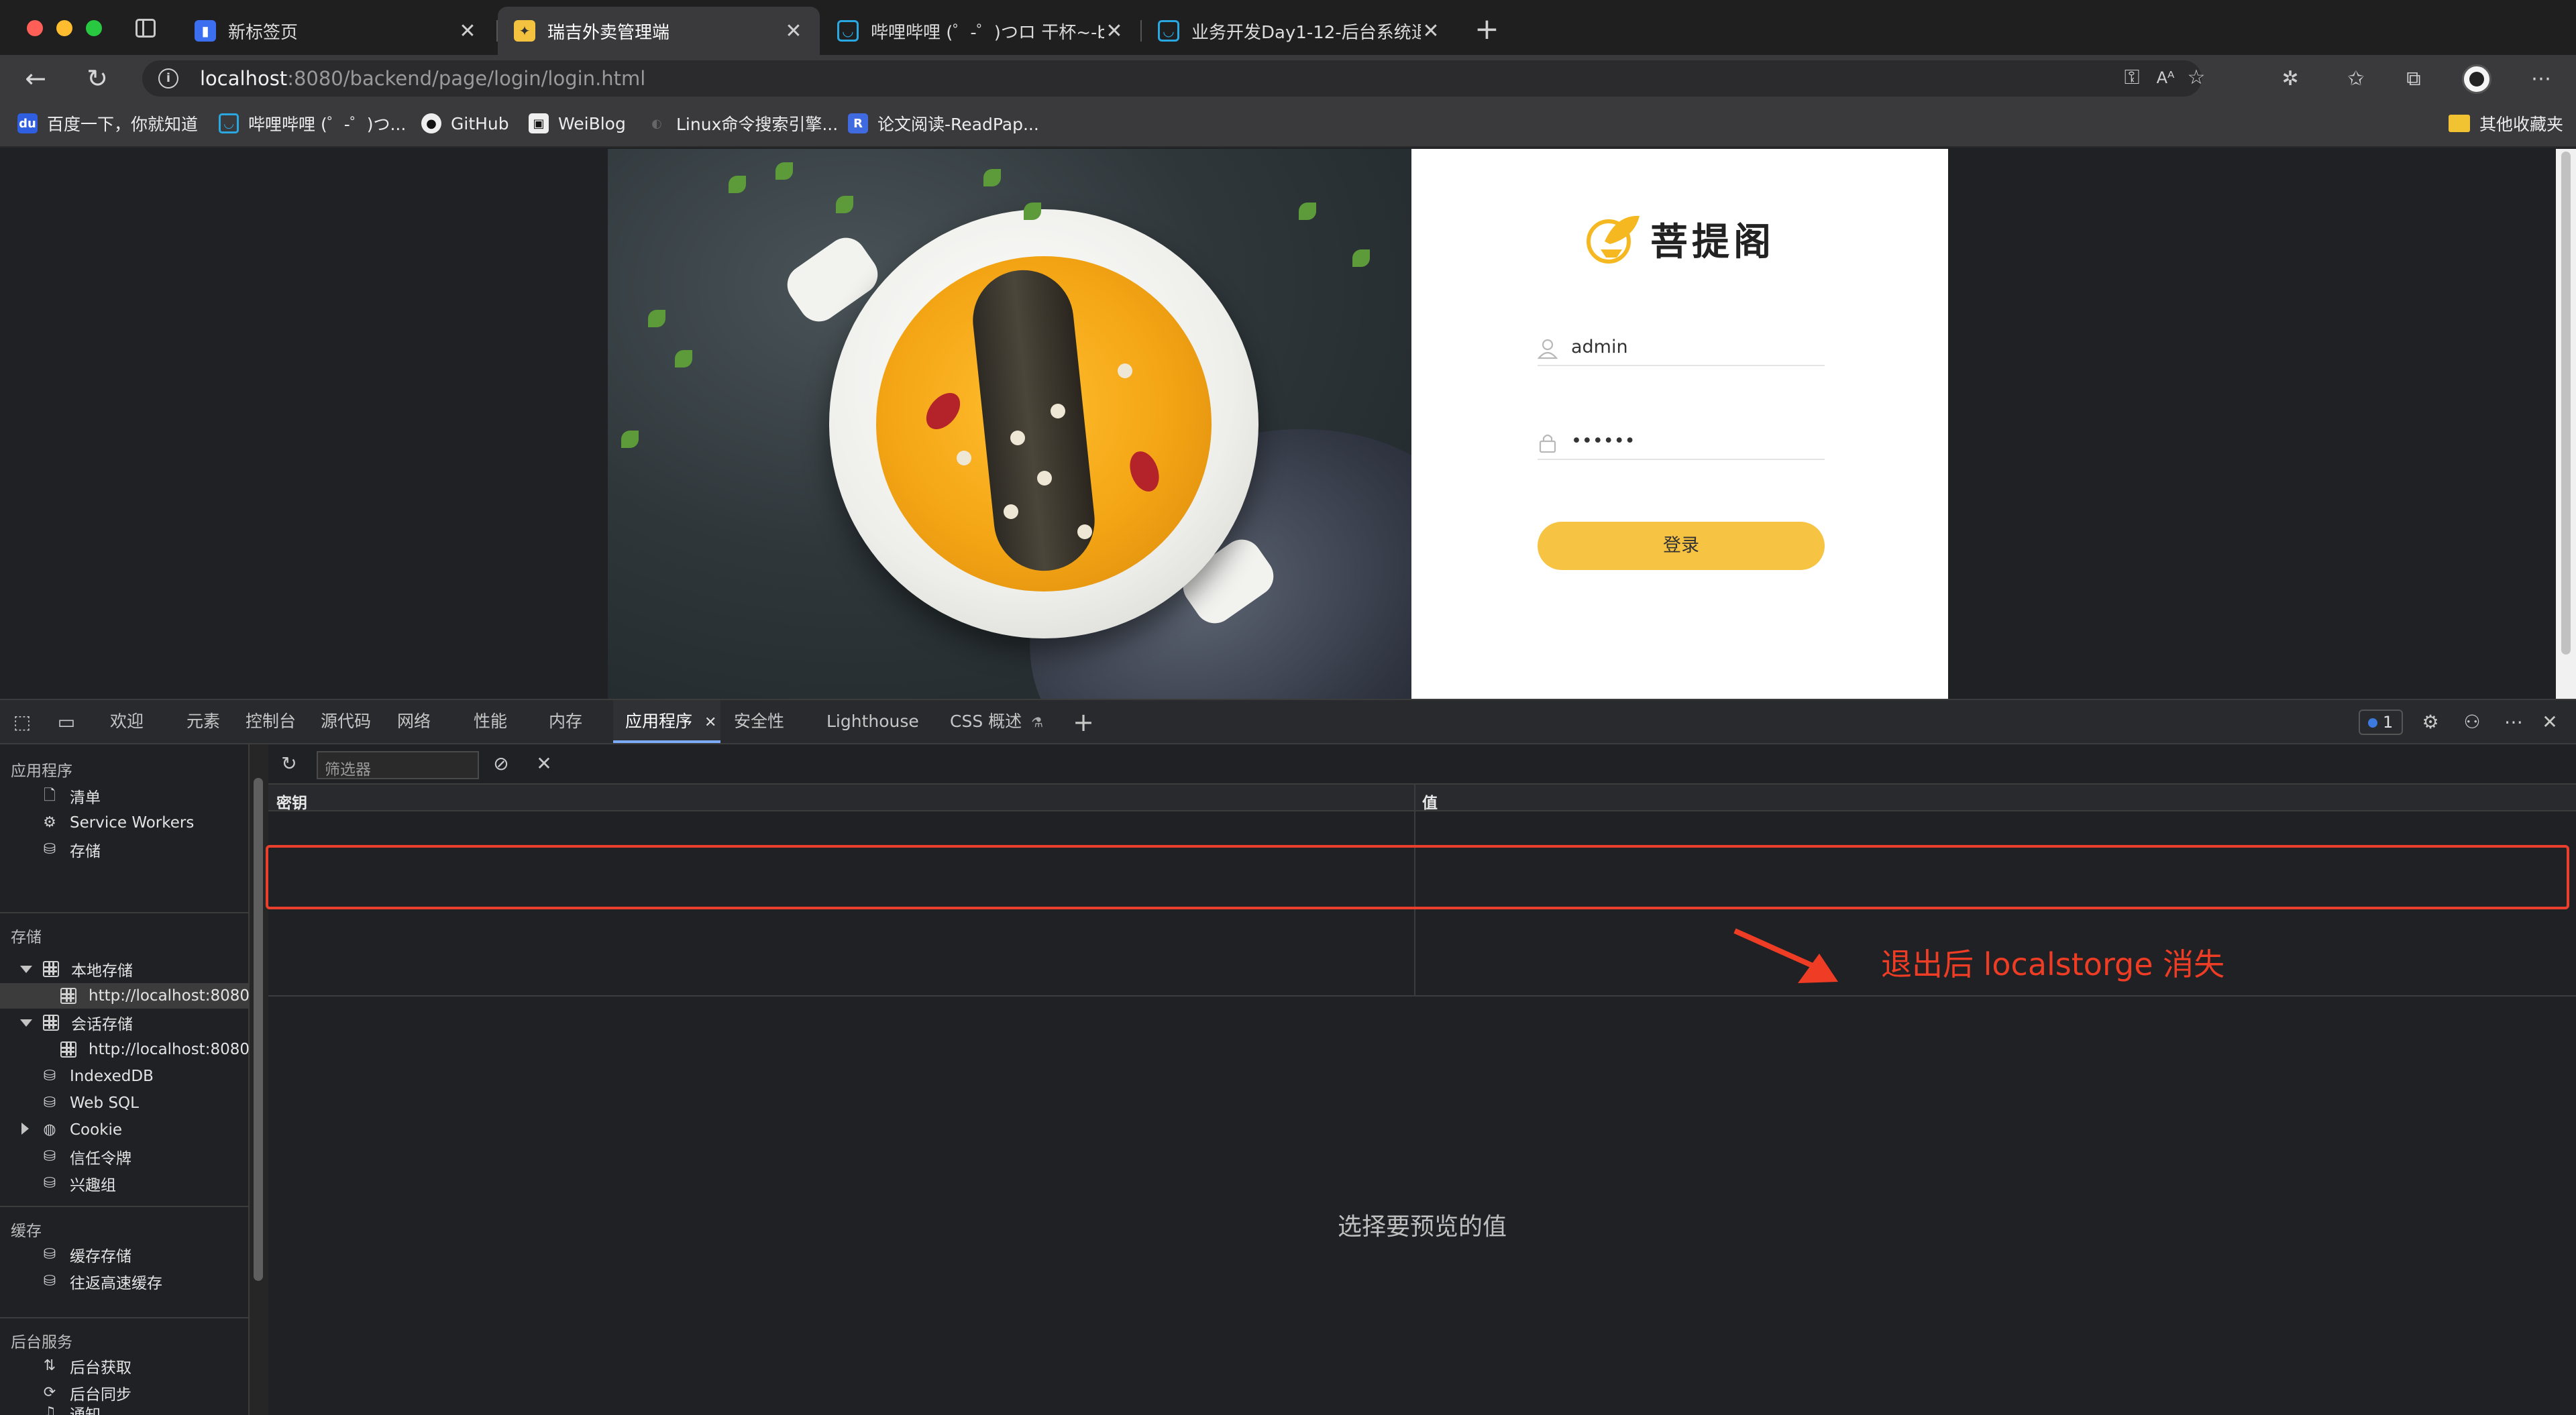 Image resolution: width=2576 pixels, height=1415 pixels. What do you see at coordinates (986, 721) in the screenshot?
I see `devtools-tab-css-overview-label: CSS 概述` at bounding box center [986, 721].